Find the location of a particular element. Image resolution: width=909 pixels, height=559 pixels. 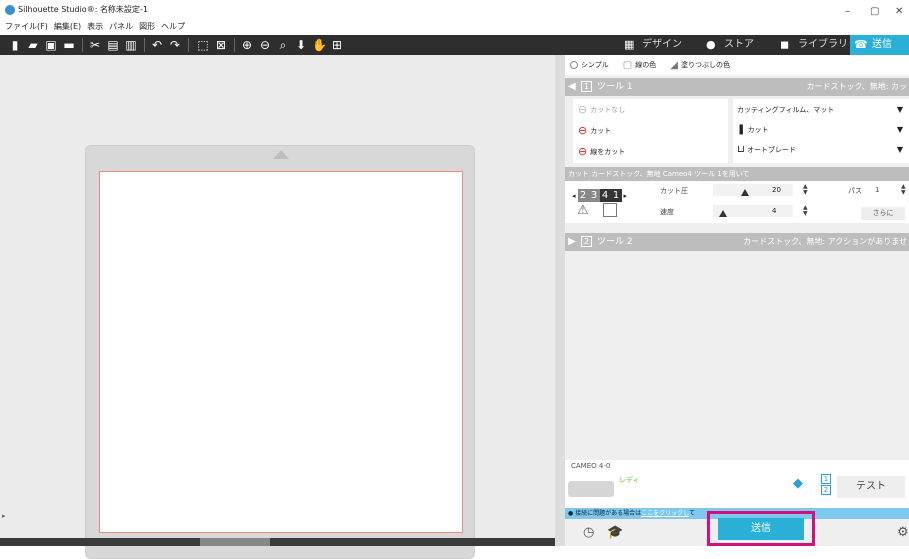

material-value: カッティングフィルム、マット is located at coordinates (786, 110).